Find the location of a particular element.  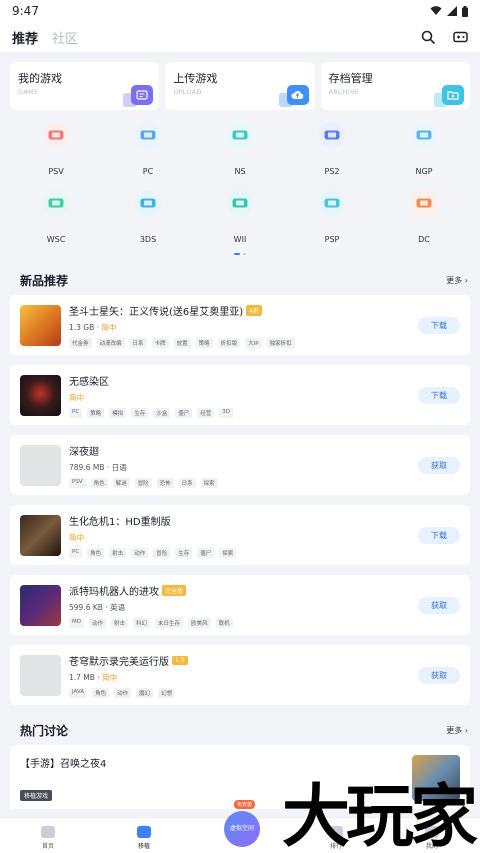

archive-manage-card: 存档管理 ARCHIVE is located at coordinates (395, 86).